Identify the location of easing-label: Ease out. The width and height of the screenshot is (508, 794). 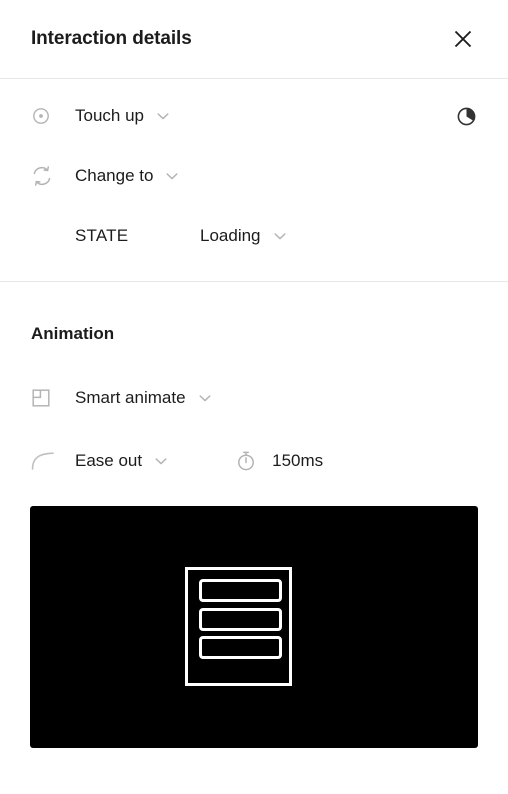
(109, 460).